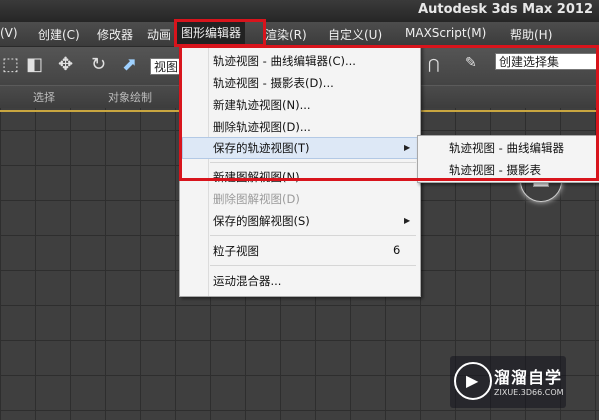 Image resolution: width=599 pixels, height=420 pixels. Describe the element at coordinates (445, 33) in the screenshot. I see `menu-maxscript: MAXScript(M)` at that location.